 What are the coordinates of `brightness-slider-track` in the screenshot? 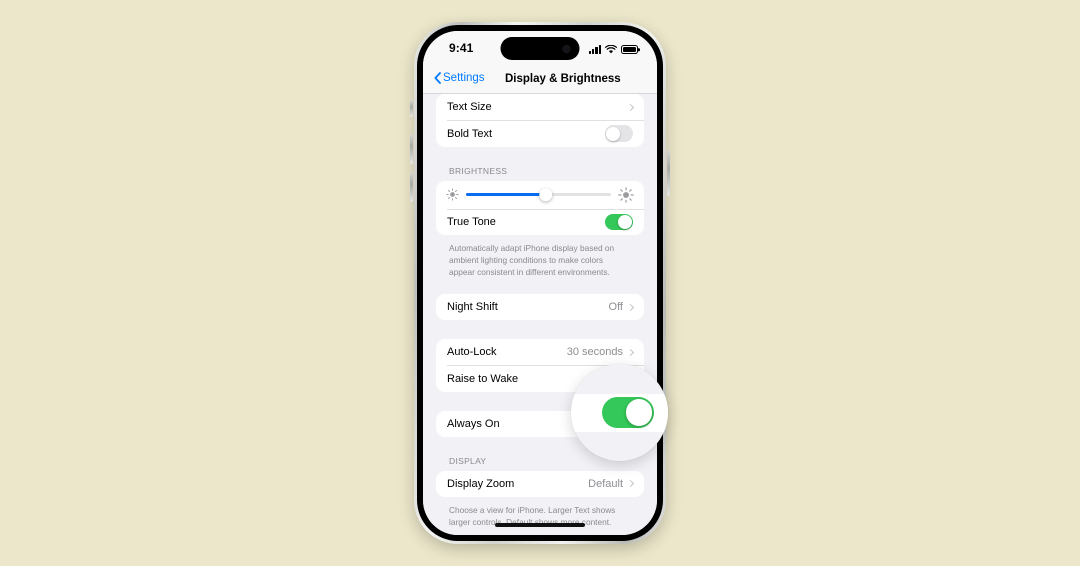 It's located at (538, 194).